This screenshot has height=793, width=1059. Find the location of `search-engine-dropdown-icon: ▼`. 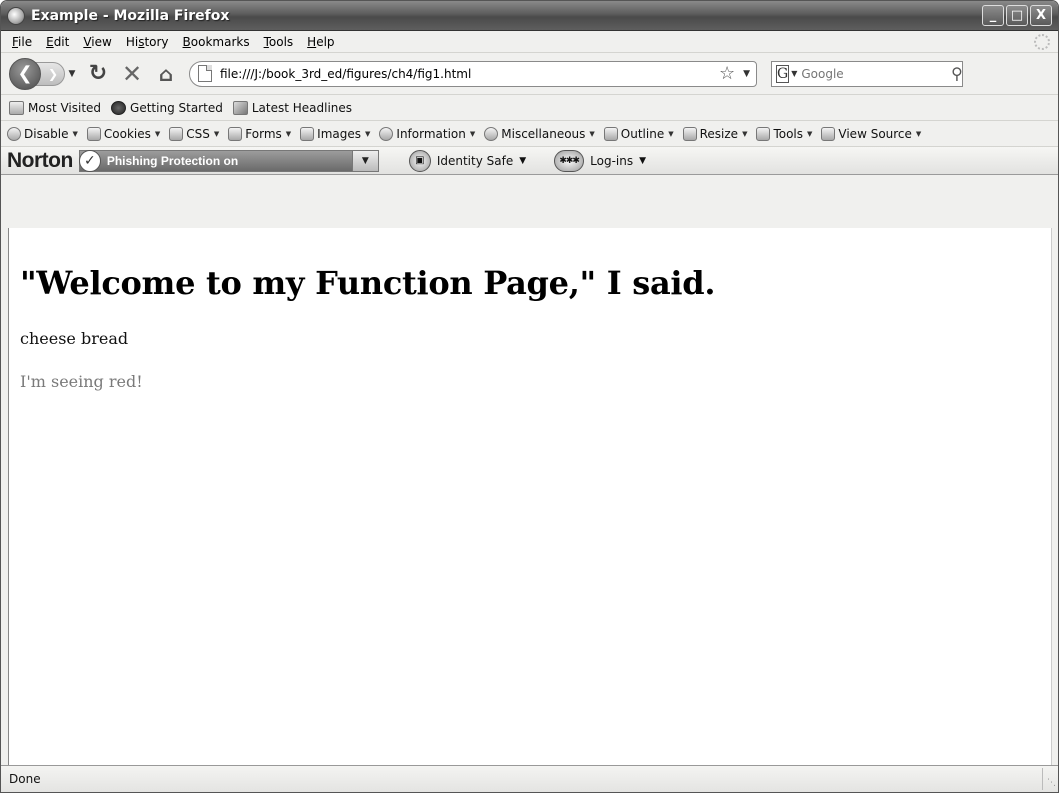

search-engine-dropdown-icon: ▼ is located at coordinates (794, 73).